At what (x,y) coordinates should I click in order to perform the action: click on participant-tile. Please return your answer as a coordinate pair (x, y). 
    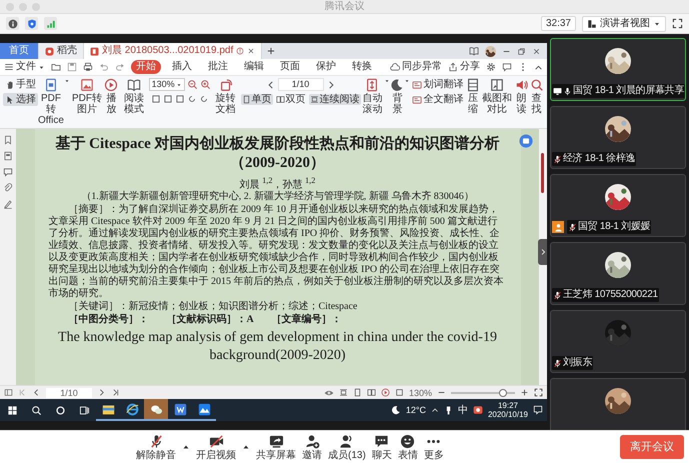
    Looking at the image, I should click on (618, 404).